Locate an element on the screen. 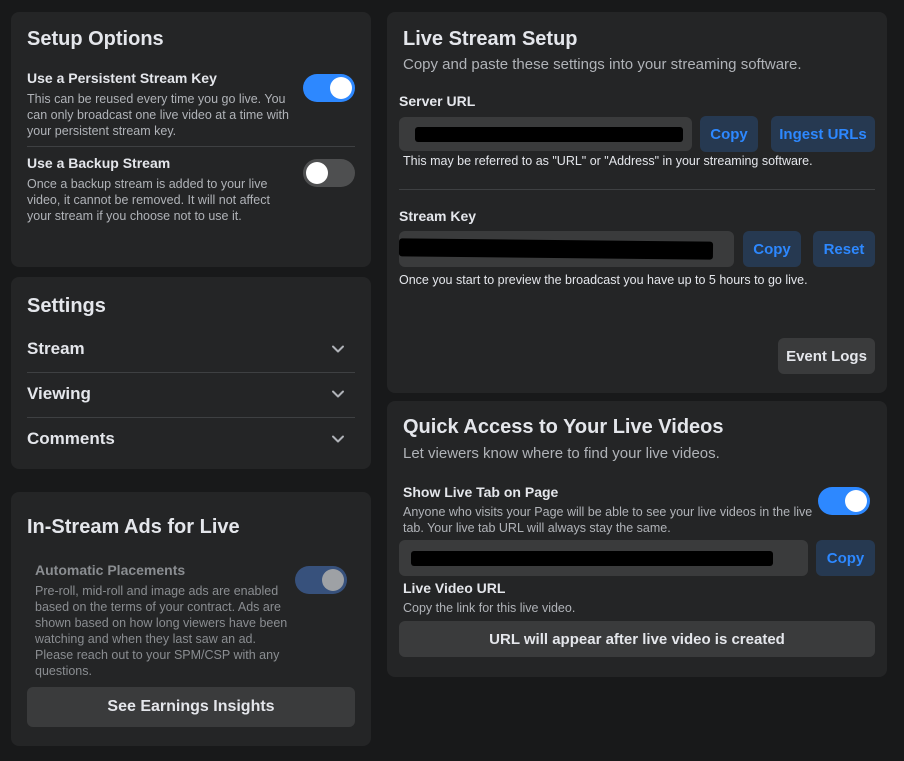 This screenshot has height=761, width=904. setup-options-divider is located at coordinates (191, 146).